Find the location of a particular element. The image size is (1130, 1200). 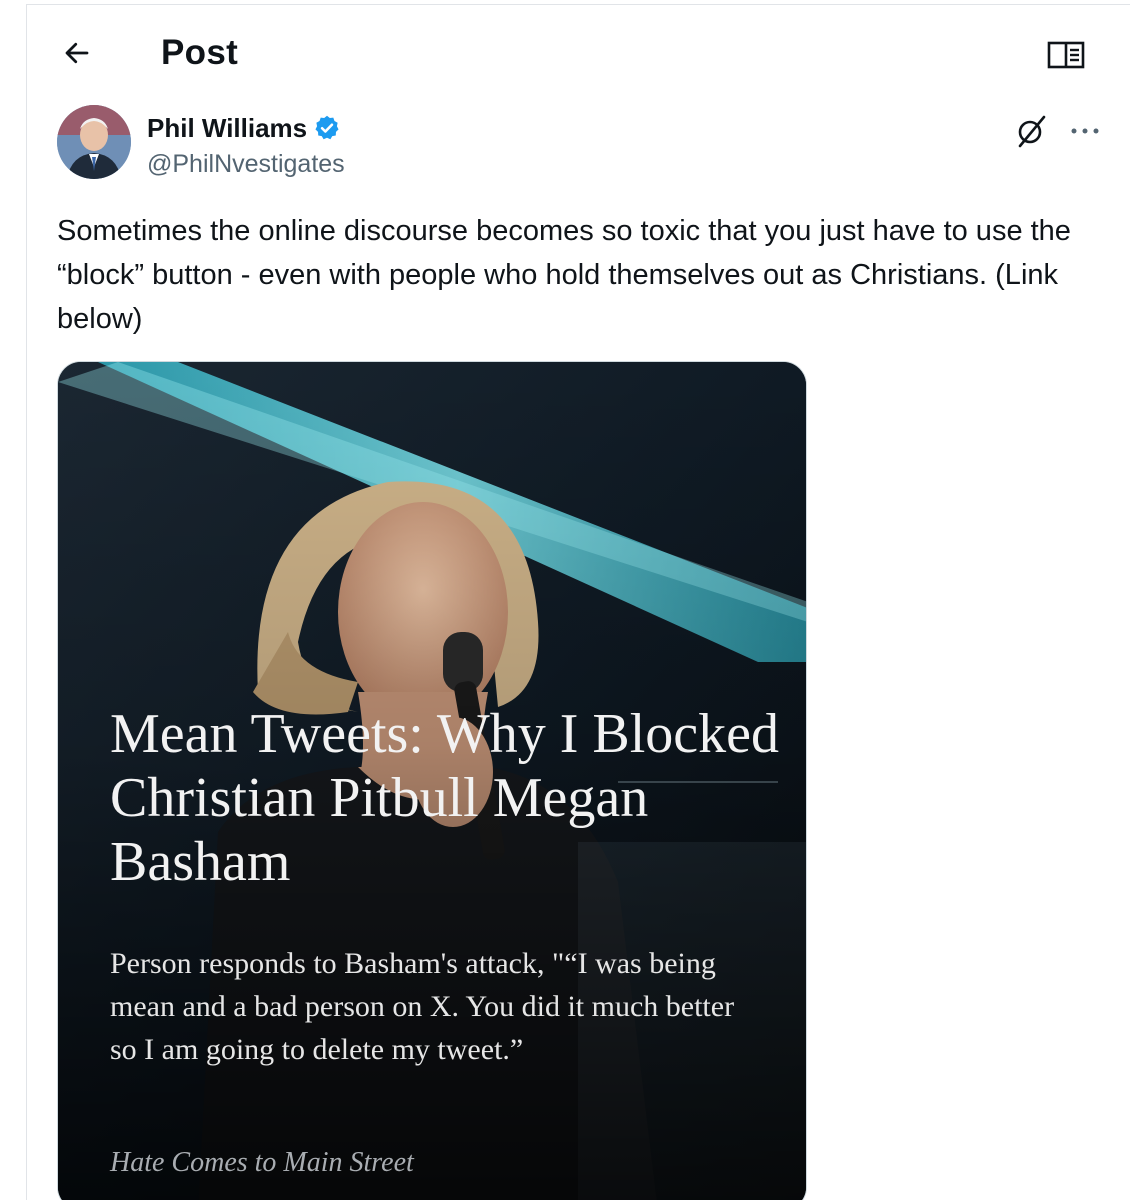

grok-icon is located at coordinates (1032, 131).